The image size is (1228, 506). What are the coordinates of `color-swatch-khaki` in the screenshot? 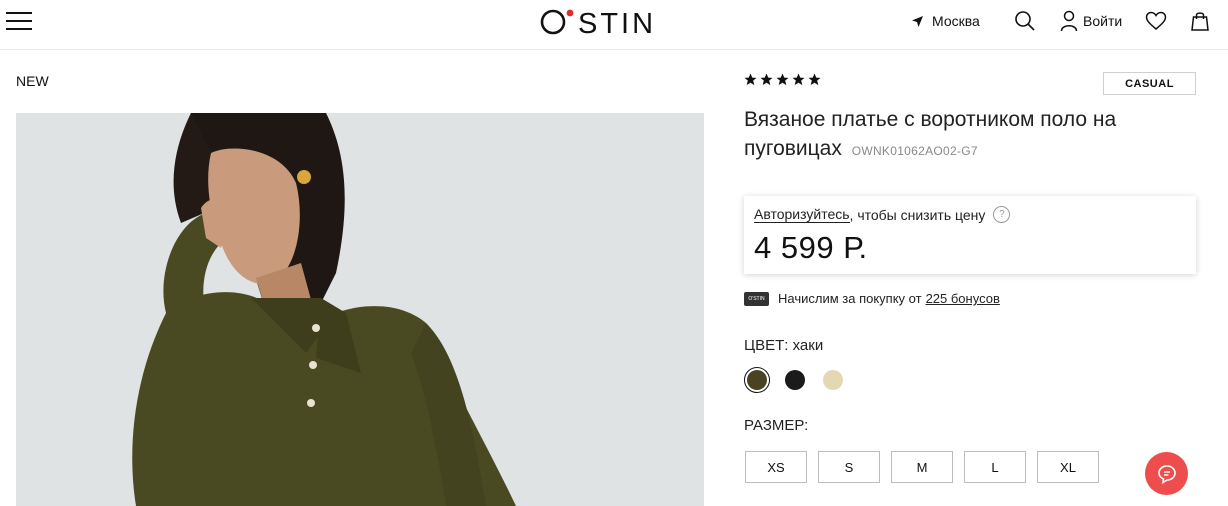 It's located at (757, 380).